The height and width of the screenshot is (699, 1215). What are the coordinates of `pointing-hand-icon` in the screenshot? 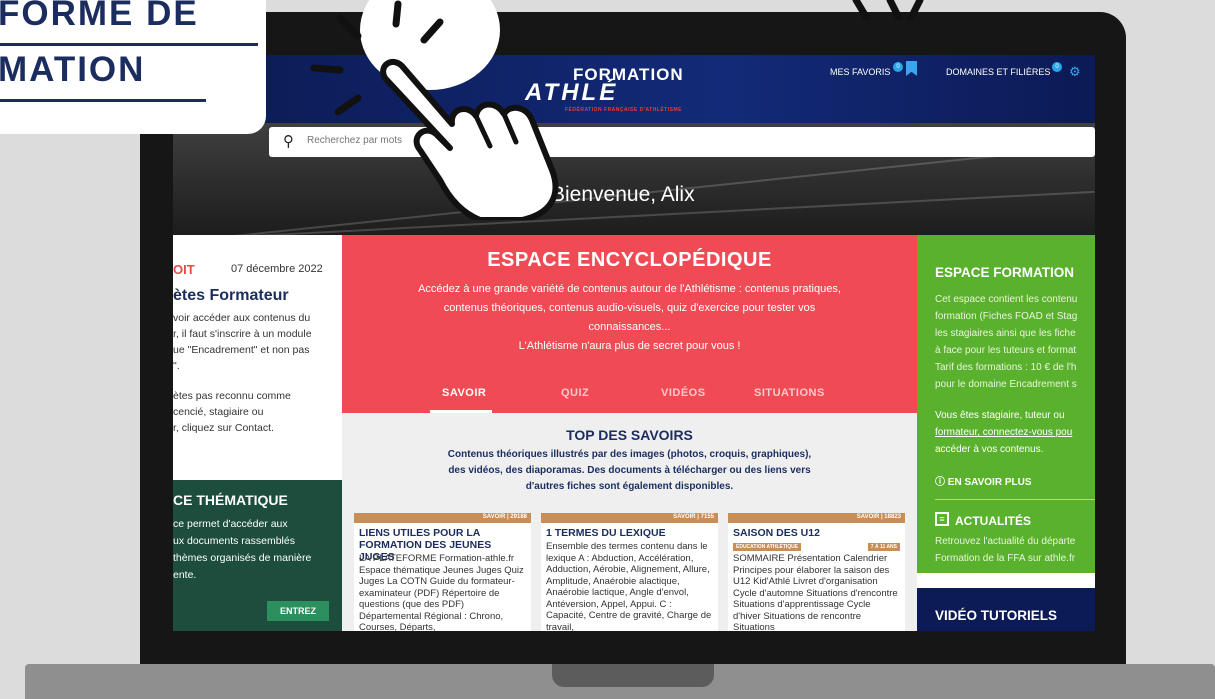 It's located at (434, 110).